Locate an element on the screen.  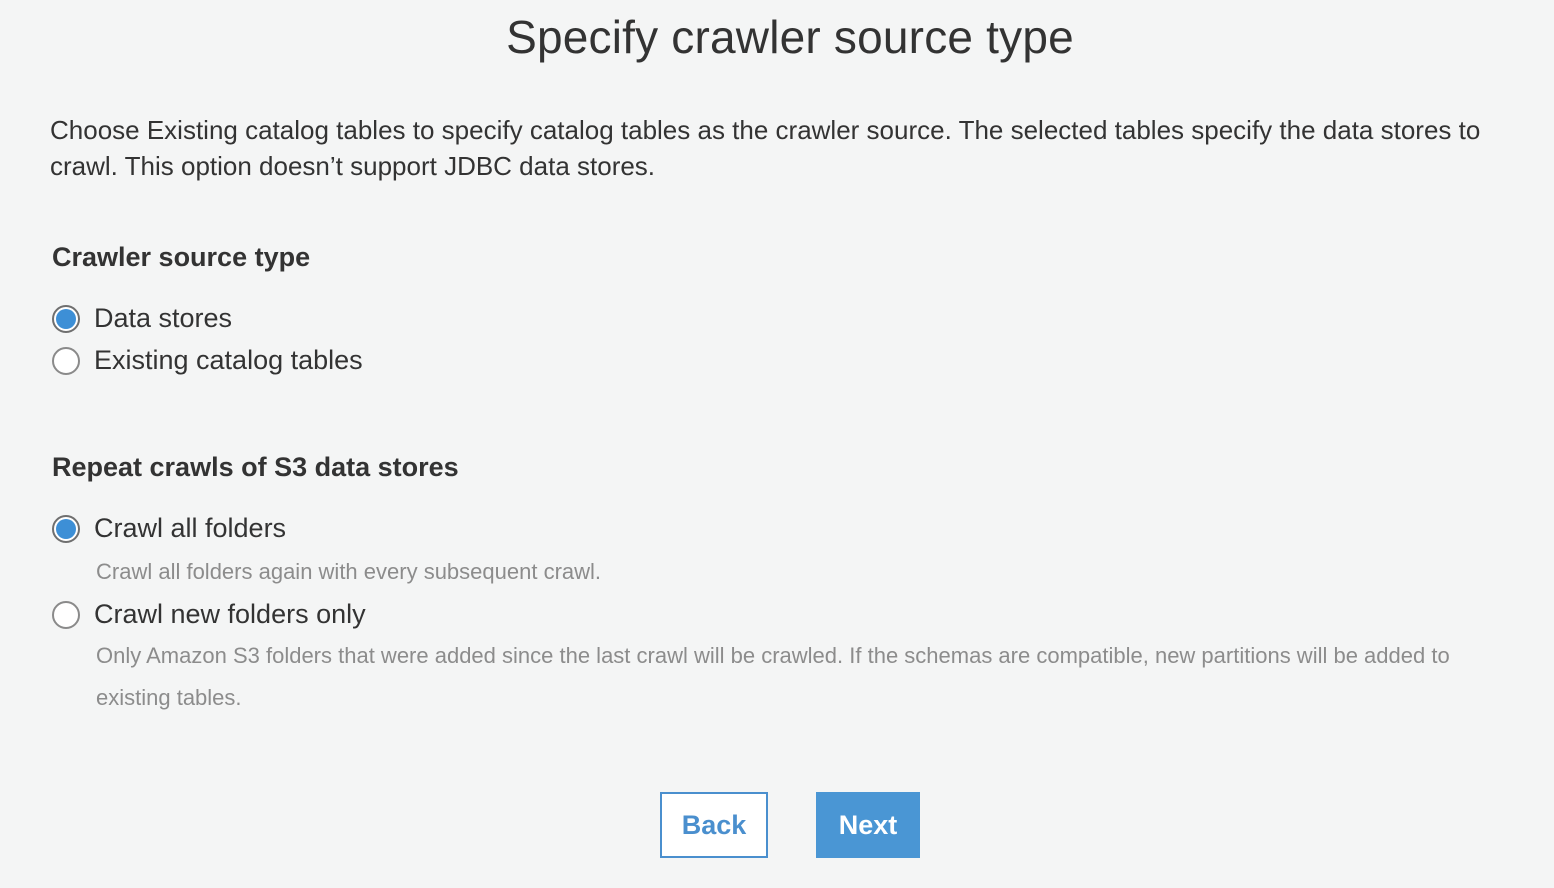
crawler-source-type-heading: Crawler source type is located at coordinates (181, 257).